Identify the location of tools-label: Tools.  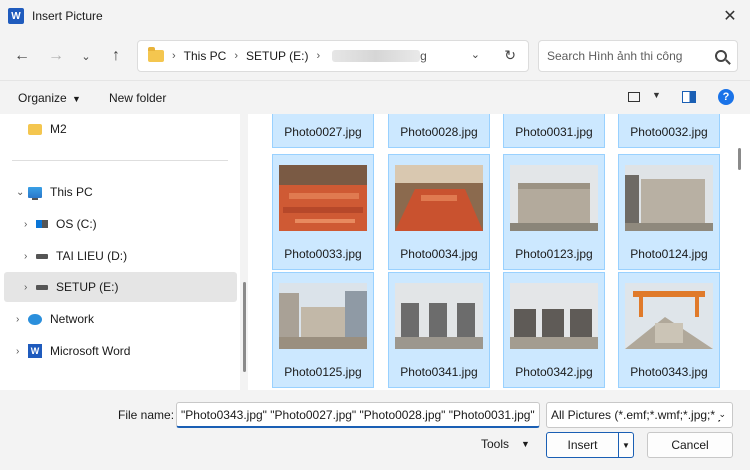
(495, 444).